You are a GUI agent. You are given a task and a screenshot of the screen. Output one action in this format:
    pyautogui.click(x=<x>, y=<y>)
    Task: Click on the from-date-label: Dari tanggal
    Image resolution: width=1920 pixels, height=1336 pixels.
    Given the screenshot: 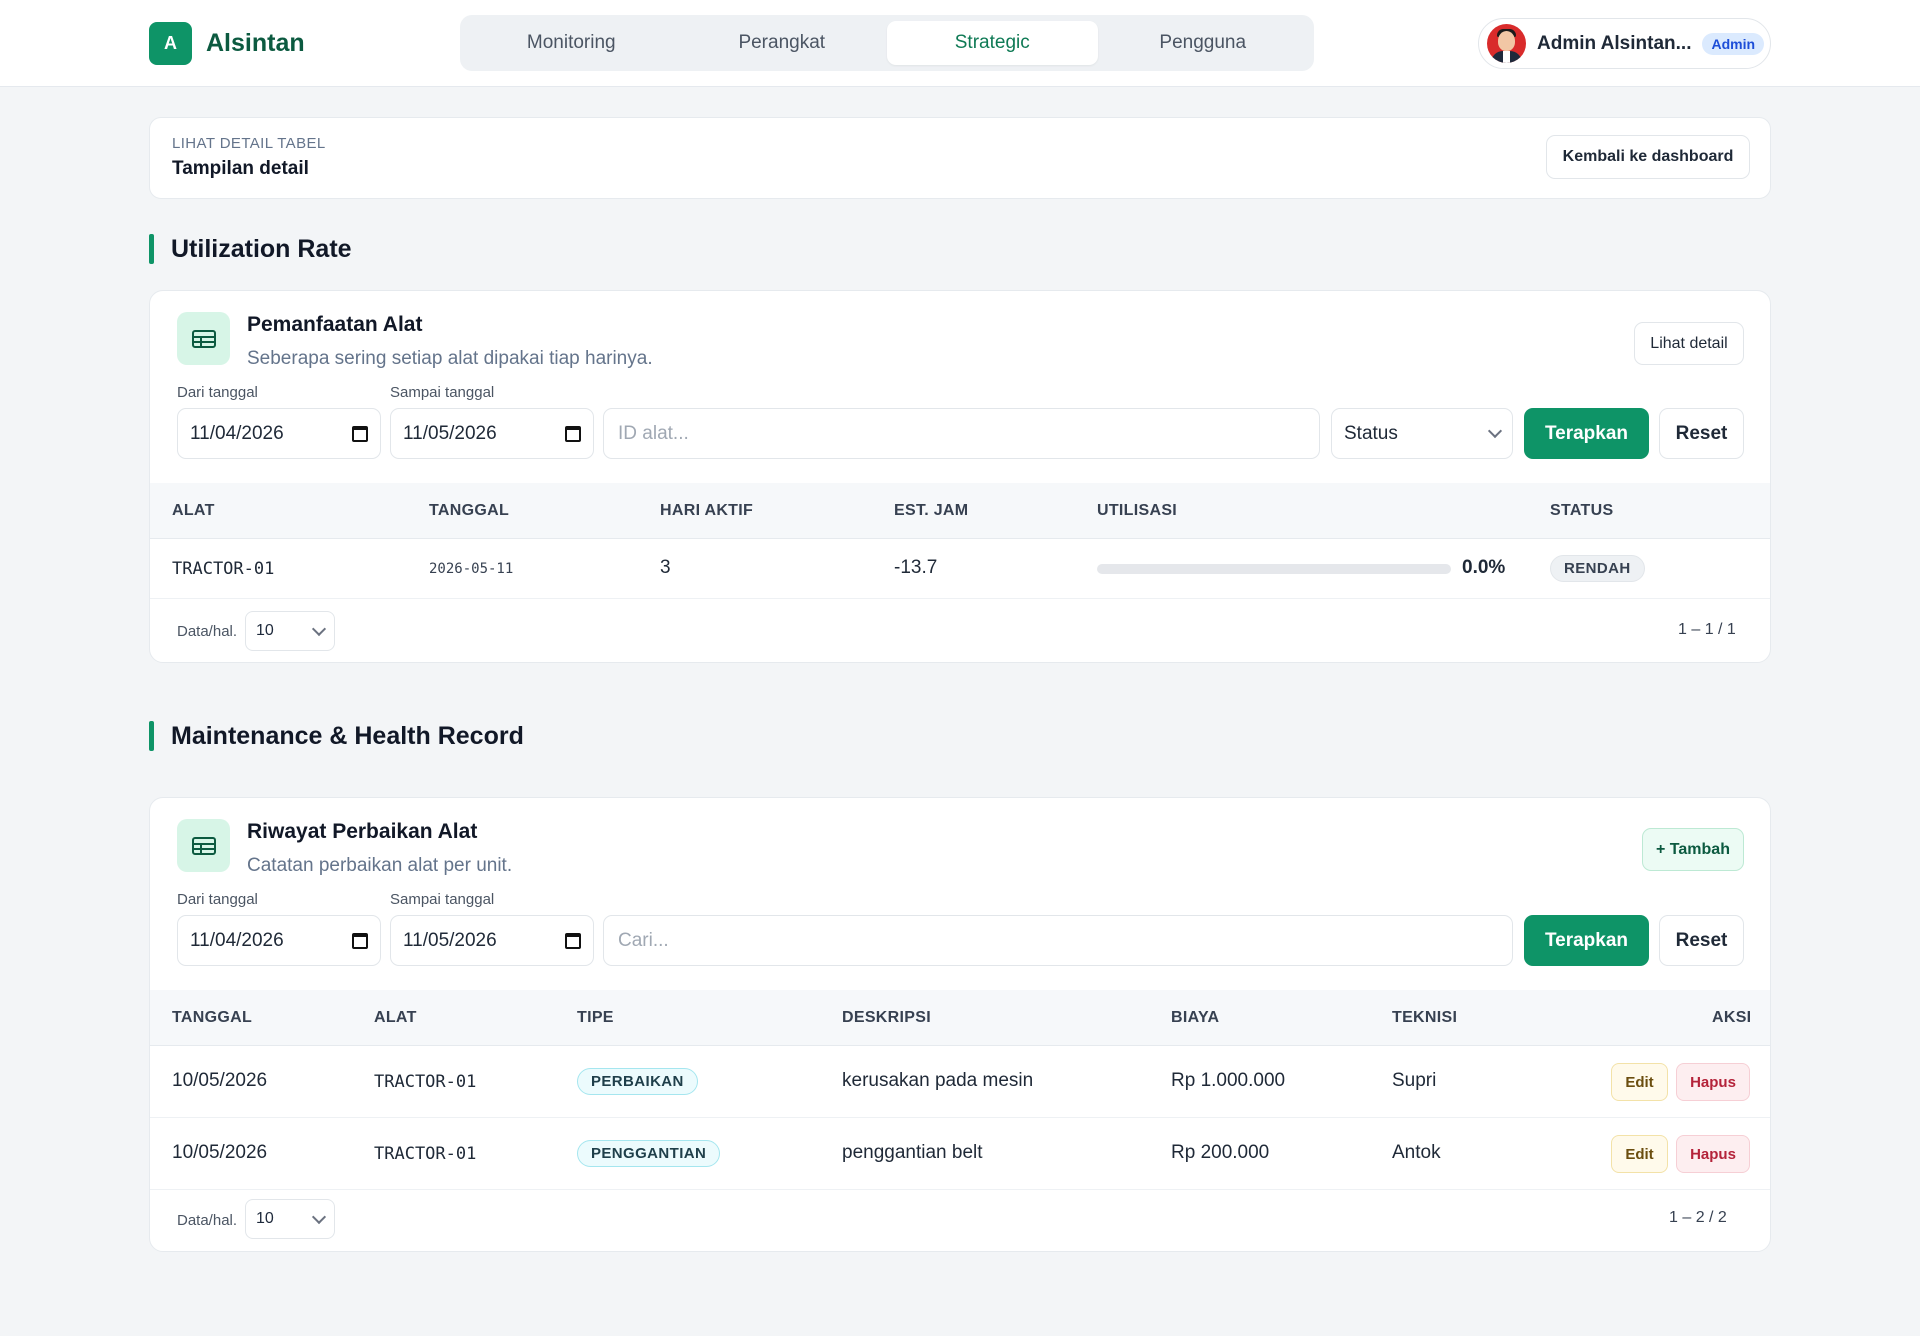 What is the action you would take?
    pyautogui.click(x=217, y=899)
    